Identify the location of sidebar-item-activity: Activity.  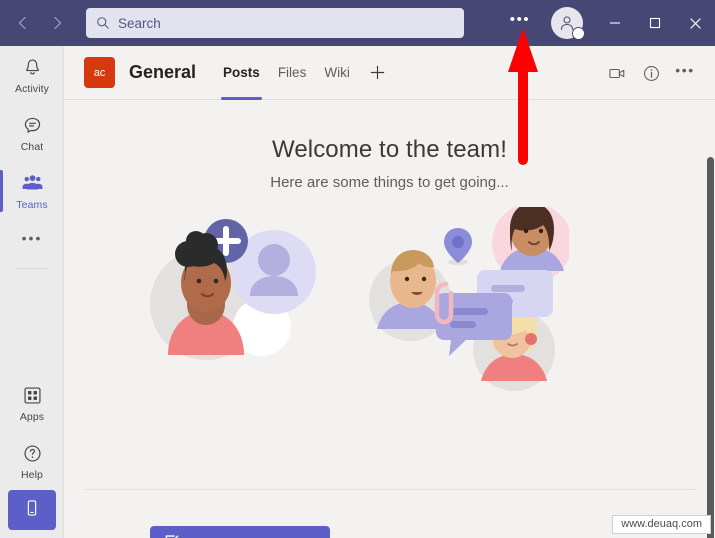
(32, 75).